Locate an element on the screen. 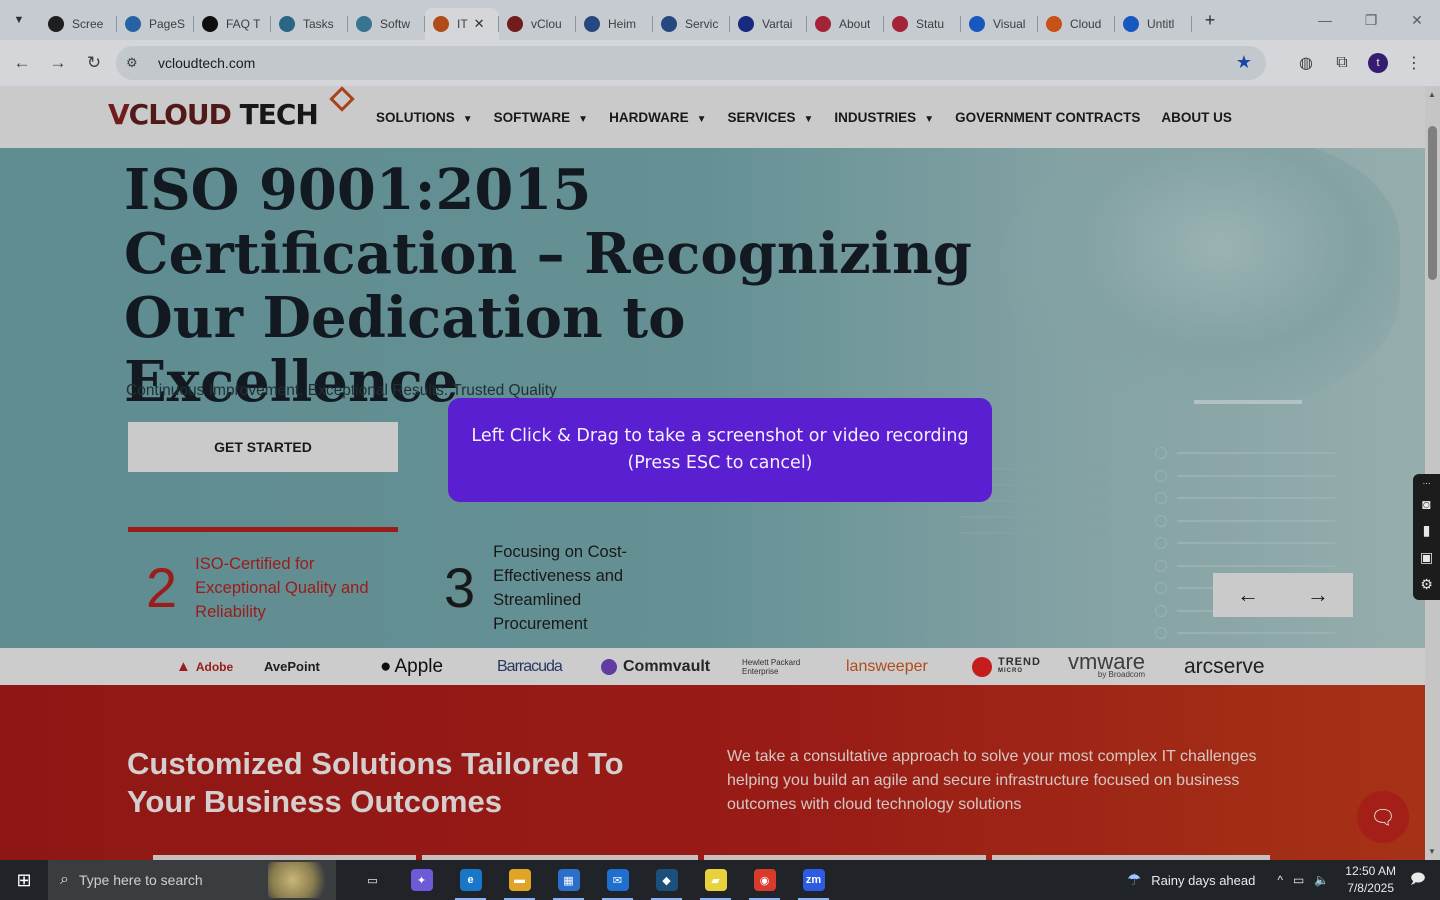 This screenshot has height=900, width=1440. slash-icon is located at coordinates (1054, 24).